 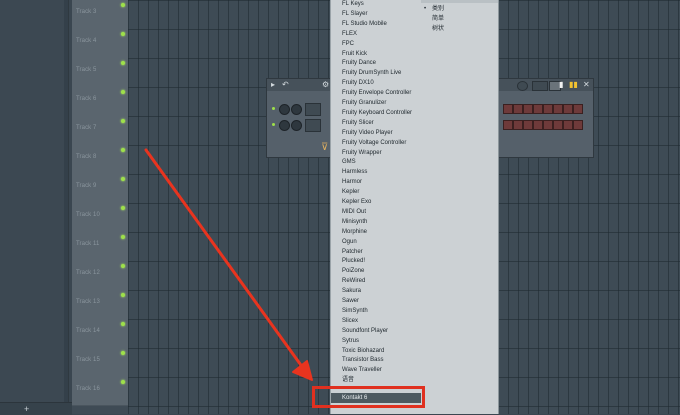 What do you see at coordinates (381, 133) in the screenshot?
I see `menu-item: Fruity Video Player` at bounding box center [381, 133].